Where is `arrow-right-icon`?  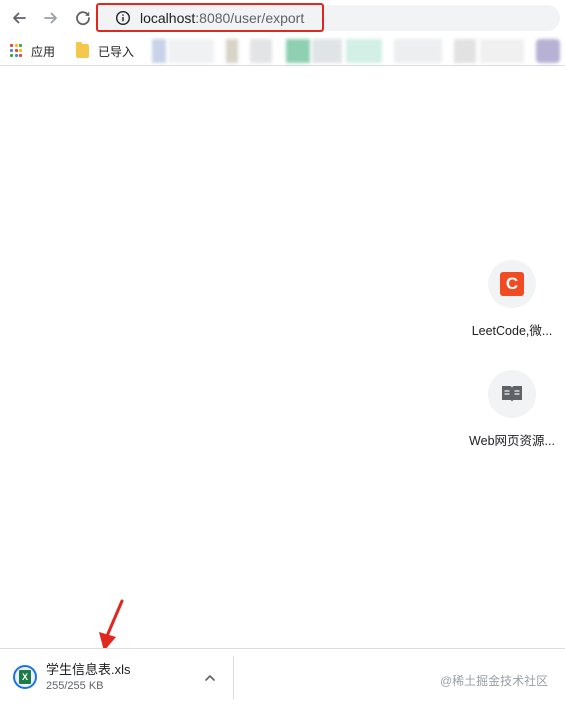 arrow-right-icon is located at coordinates (50, 18).